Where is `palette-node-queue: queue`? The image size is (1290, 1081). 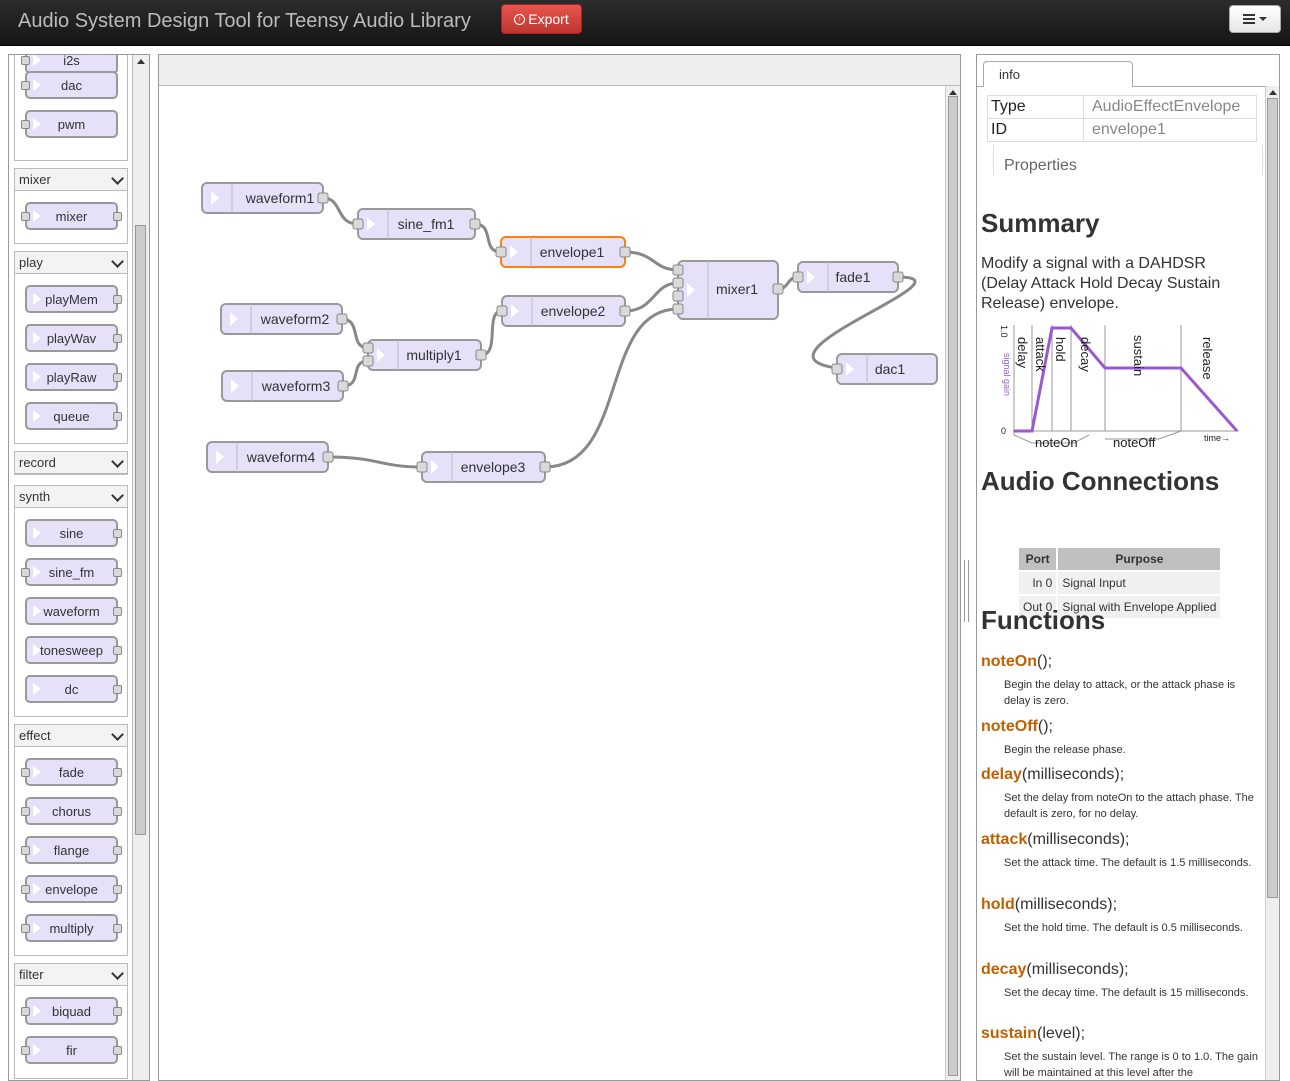 palette-node-queue: queue is located at coordinates (73, 416).